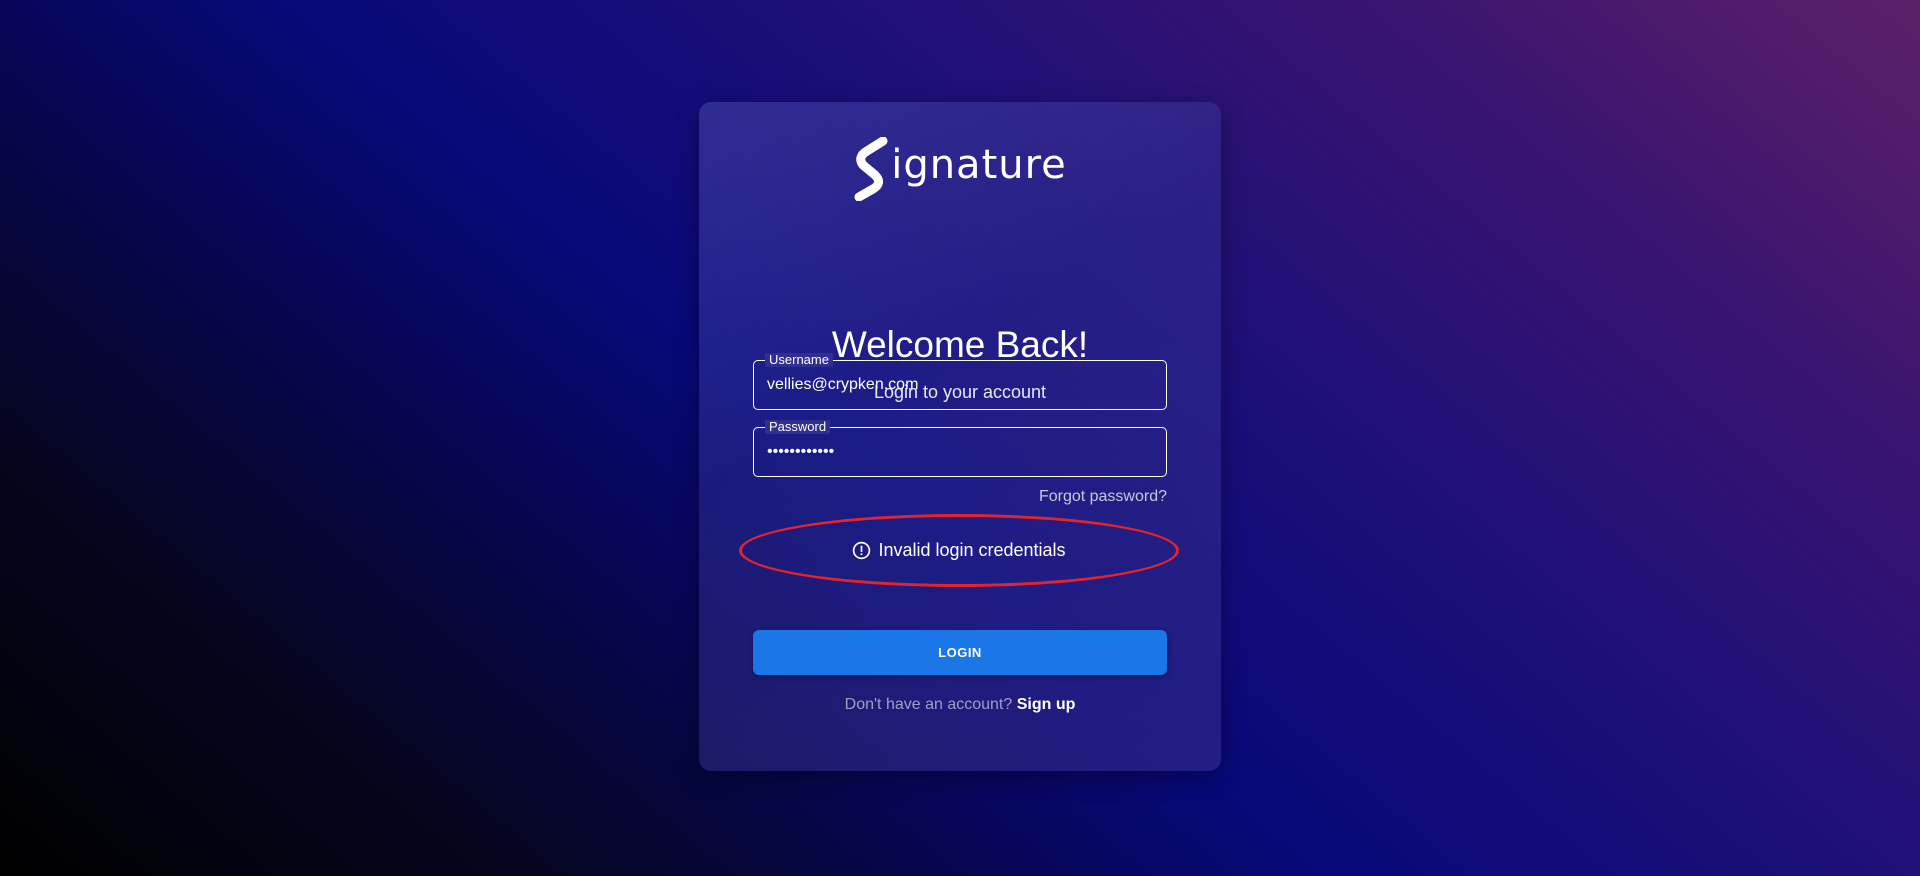  Describe the element at coordinates (960, 652) in the screenshot. I see `login-button: LOGIN` at that location.